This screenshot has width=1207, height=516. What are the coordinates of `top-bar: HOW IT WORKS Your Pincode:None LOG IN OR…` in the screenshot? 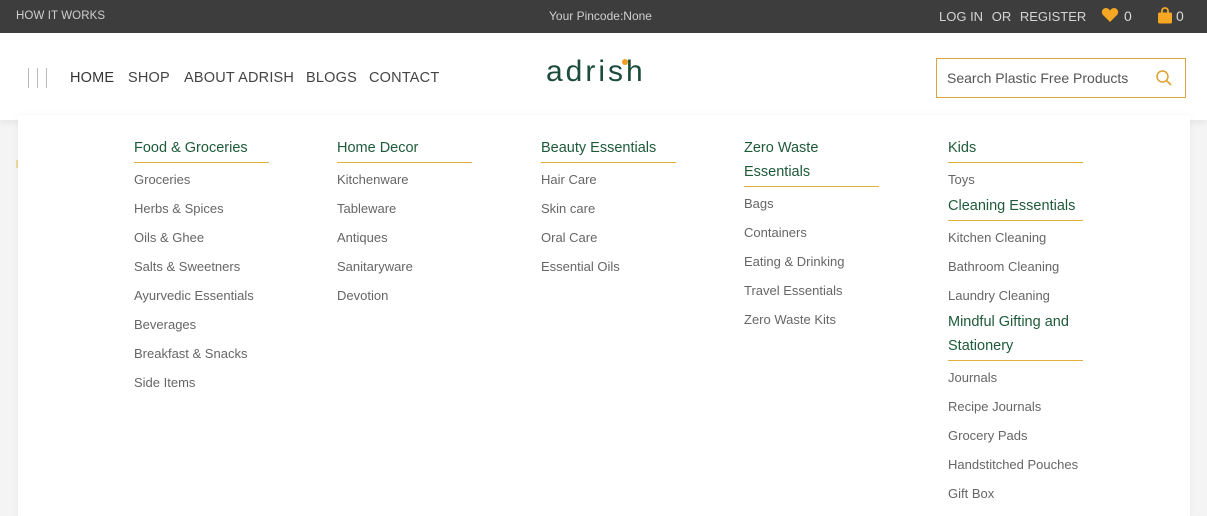 It's located at (603, 16).